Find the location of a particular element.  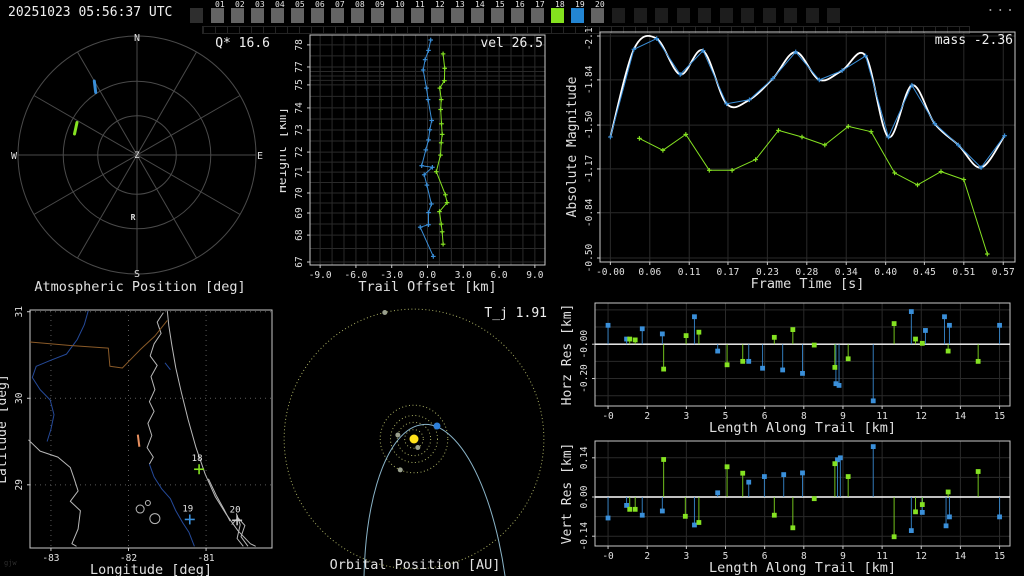

frame-button-12-square is located at coordinates (437, 15).